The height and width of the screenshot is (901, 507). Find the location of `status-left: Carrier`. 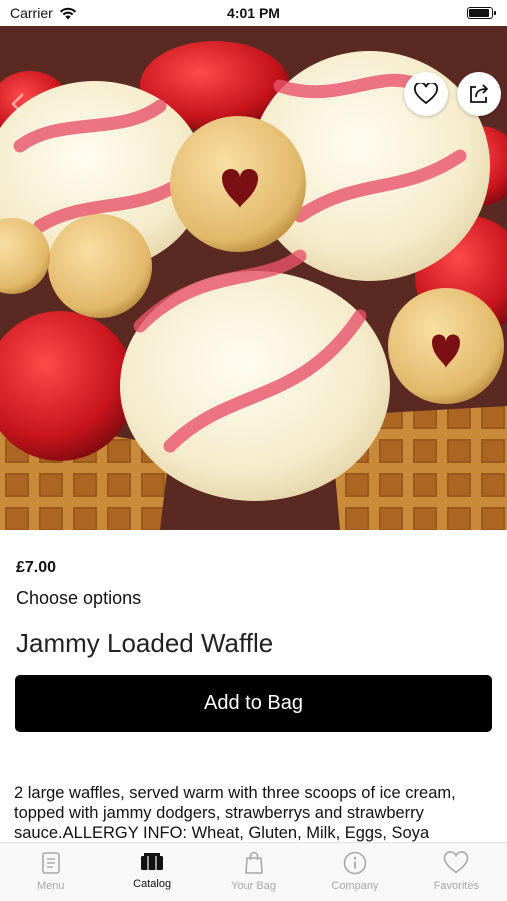

status-left: Carrier is located at coordinates (43, 13).